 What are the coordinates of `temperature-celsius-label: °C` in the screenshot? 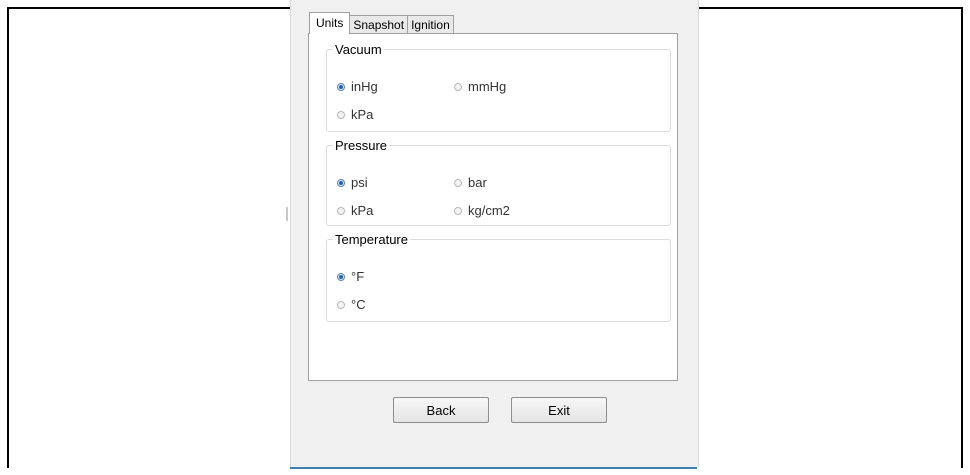 It's located at (358, 304).